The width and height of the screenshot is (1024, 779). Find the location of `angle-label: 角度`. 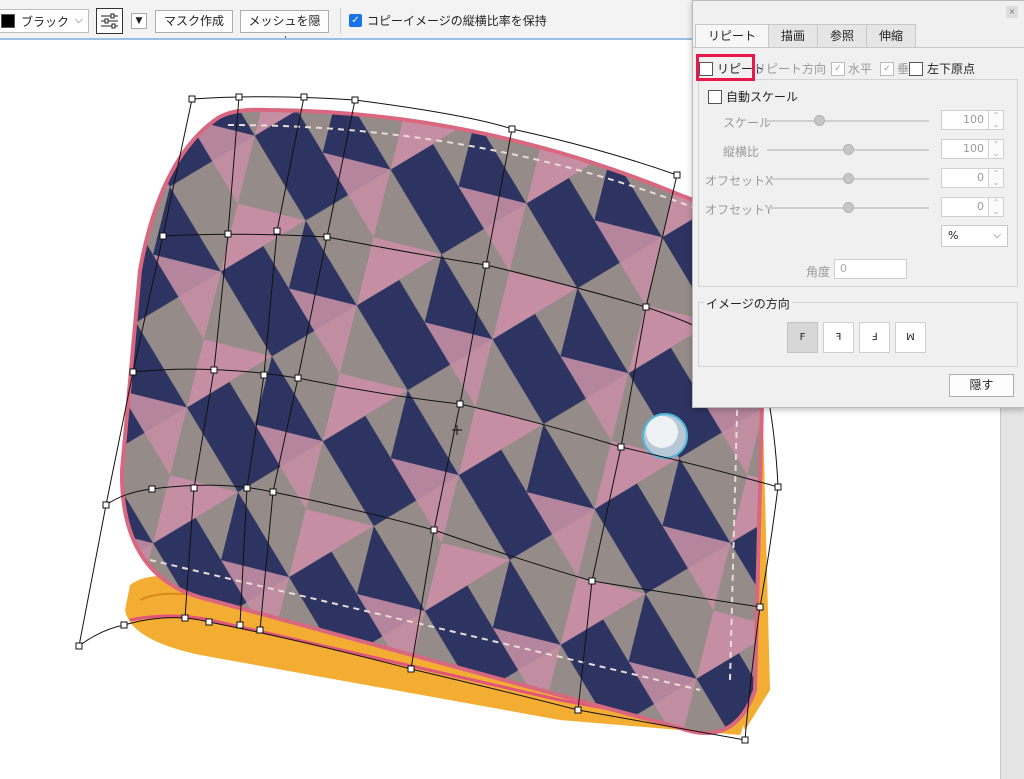

angle-label: 角度 is located at coordinates (818, 272).